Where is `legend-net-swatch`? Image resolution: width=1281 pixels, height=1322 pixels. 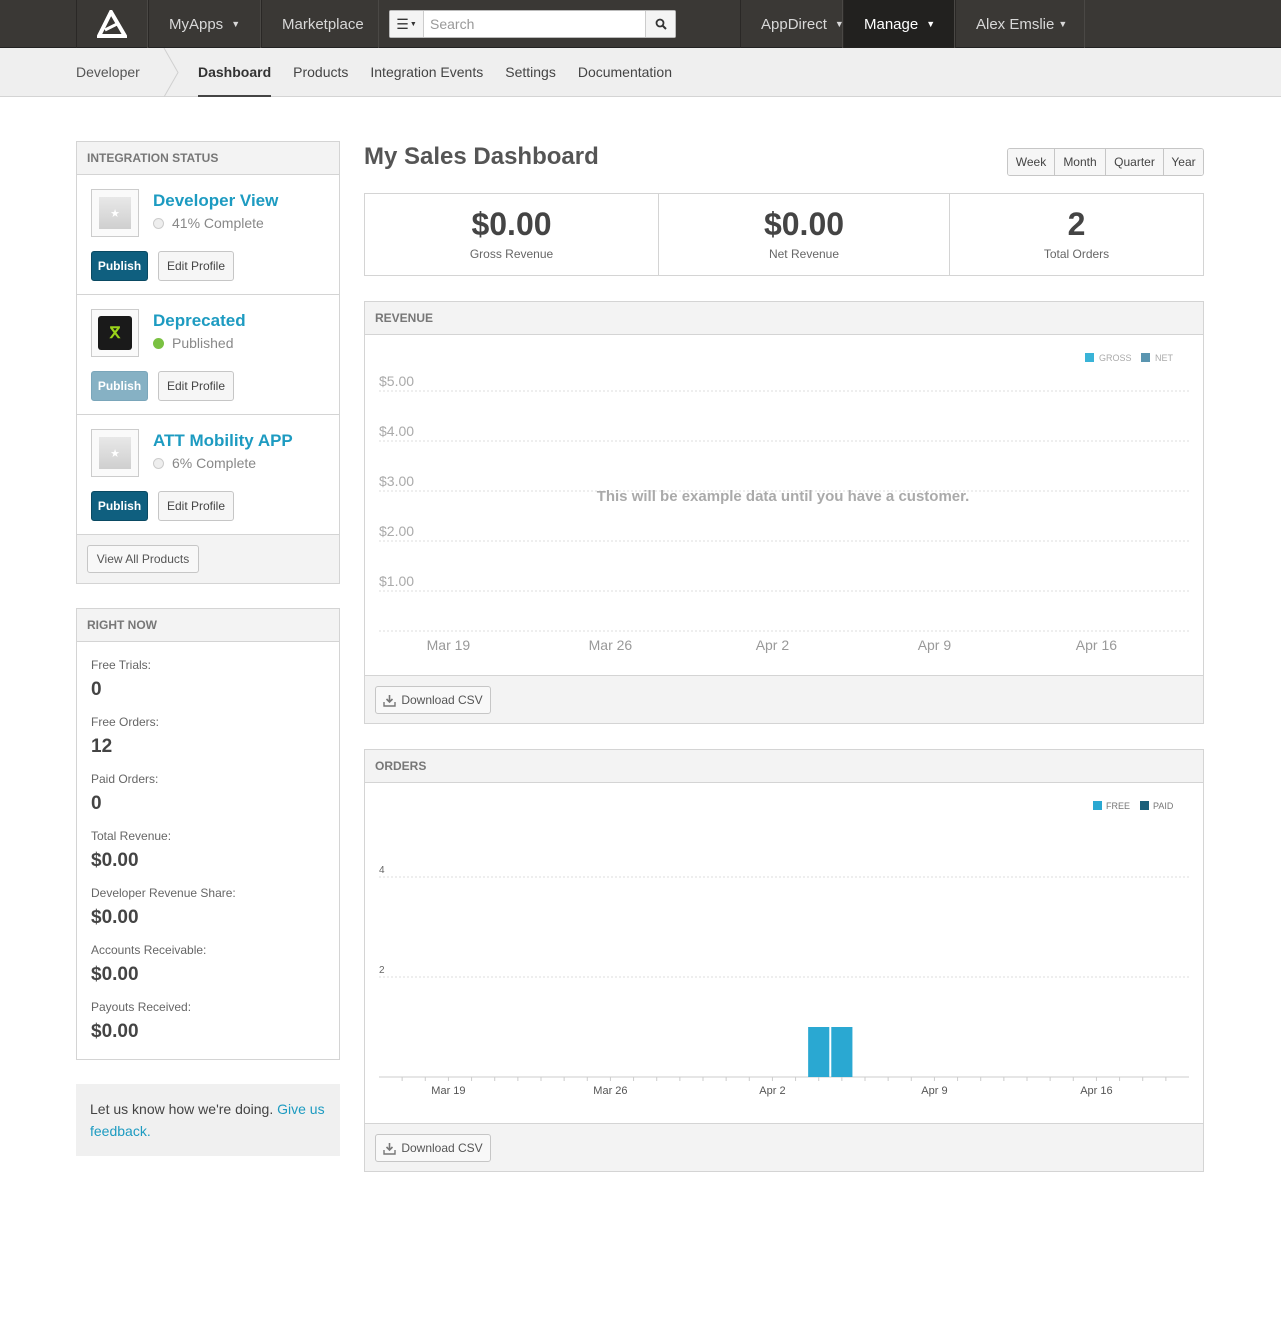 legend-net-swatch is located at coordinates (1145, 357).